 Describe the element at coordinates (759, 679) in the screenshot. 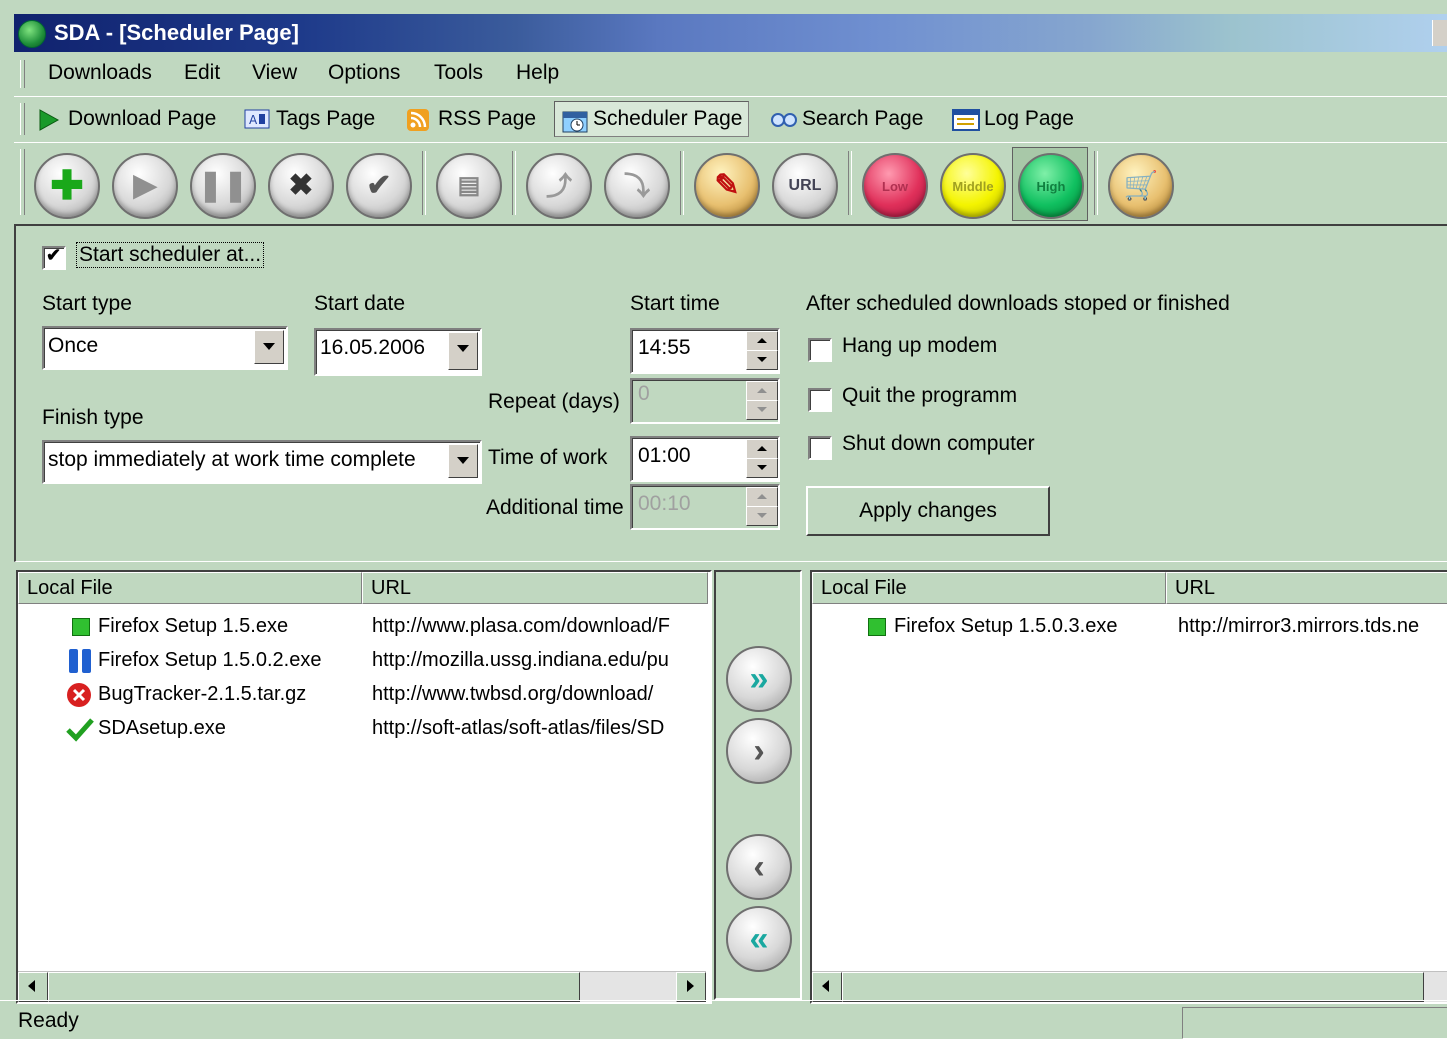

I see `move-all-right-button: »` at that location.